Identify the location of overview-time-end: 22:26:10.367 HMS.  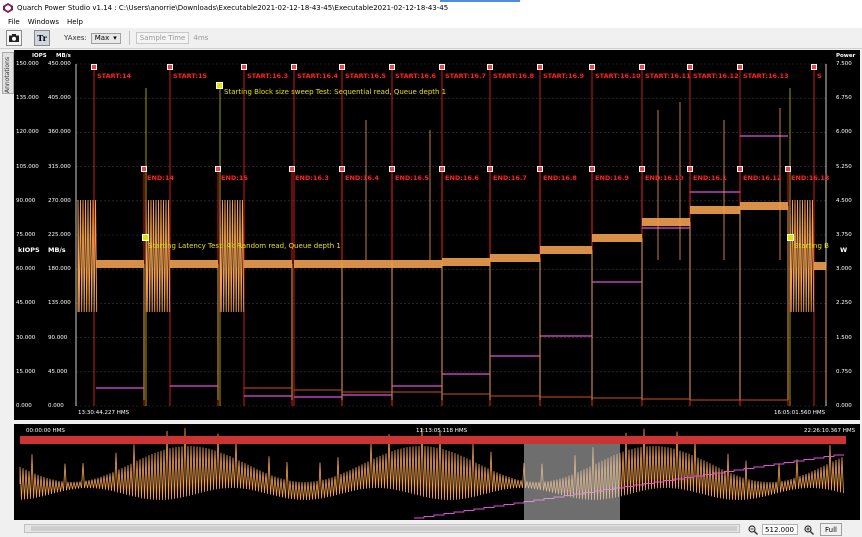
(830, 431).